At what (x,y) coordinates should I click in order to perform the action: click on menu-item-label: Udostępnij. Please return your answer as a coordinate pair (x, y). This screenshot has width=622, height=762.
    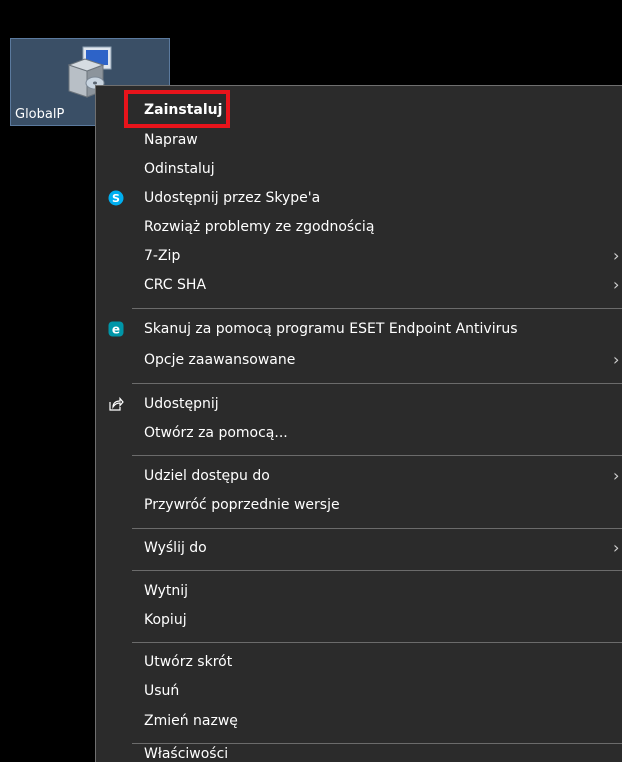
    Looking at the image, I should click on (181, 404).